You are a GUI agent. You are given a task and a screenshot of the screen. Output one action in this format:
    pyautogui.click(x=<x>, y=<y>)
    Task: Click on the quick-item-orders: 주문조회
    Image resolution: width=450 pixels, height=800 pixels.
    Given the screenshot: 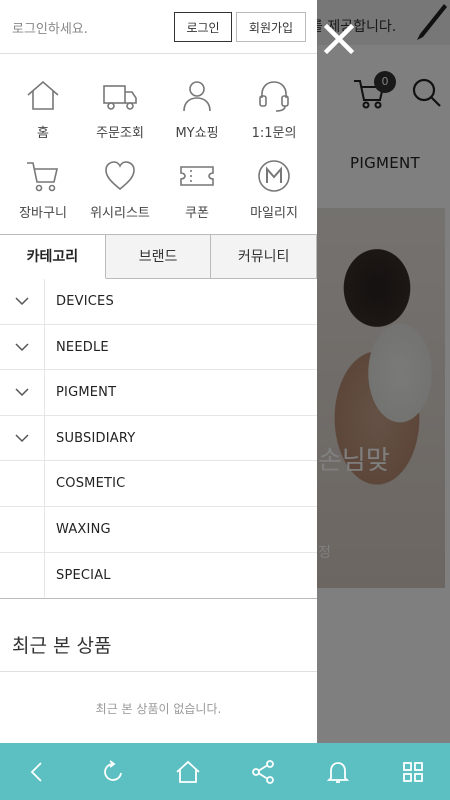 What is the action you would take?
    pyautogui.click(x=120, y=111)
    